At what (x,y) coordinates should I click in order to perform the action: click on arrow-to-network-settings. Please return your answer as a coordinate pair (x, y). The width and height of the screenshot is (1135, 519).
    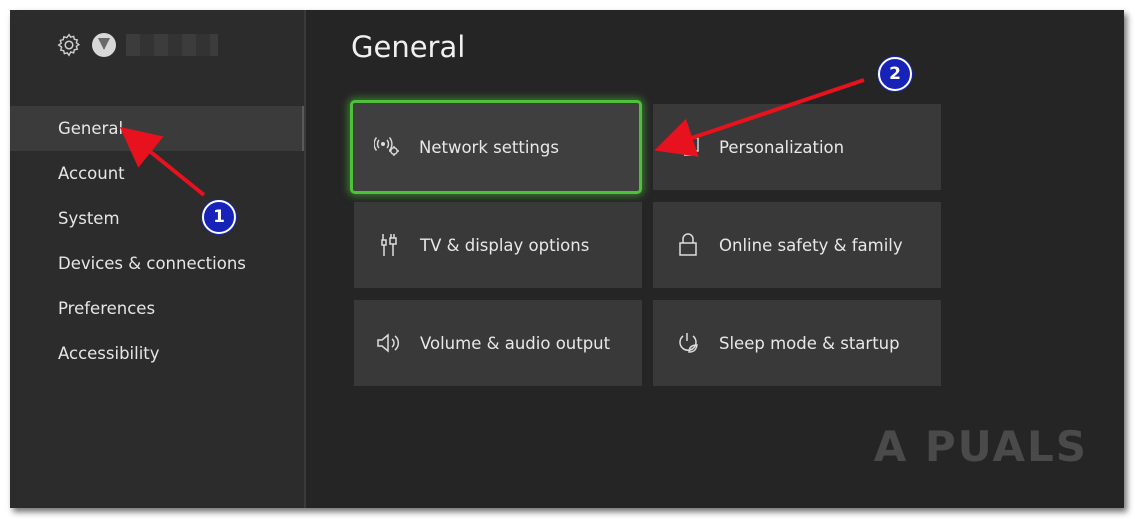
    Looking at the image, I should click on (759, 117).